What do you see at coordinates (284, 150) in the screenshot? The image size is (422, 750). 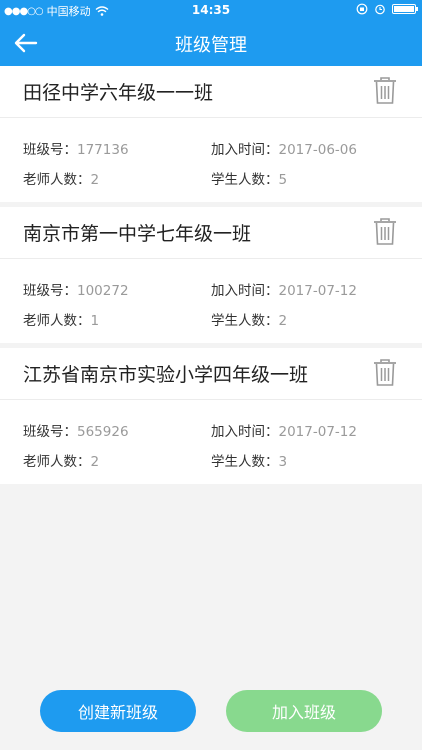 I see `join-time: 加入时间：2017-06-06` at bounding box center [284, 150].